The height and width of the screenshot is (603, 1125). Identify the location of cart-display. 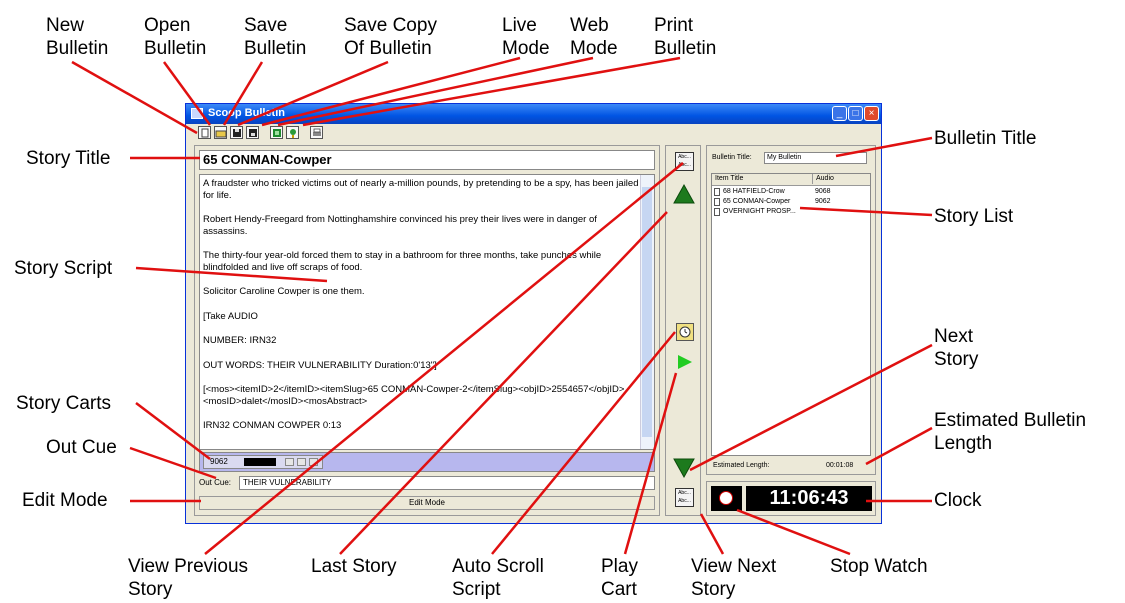
(260, 462).